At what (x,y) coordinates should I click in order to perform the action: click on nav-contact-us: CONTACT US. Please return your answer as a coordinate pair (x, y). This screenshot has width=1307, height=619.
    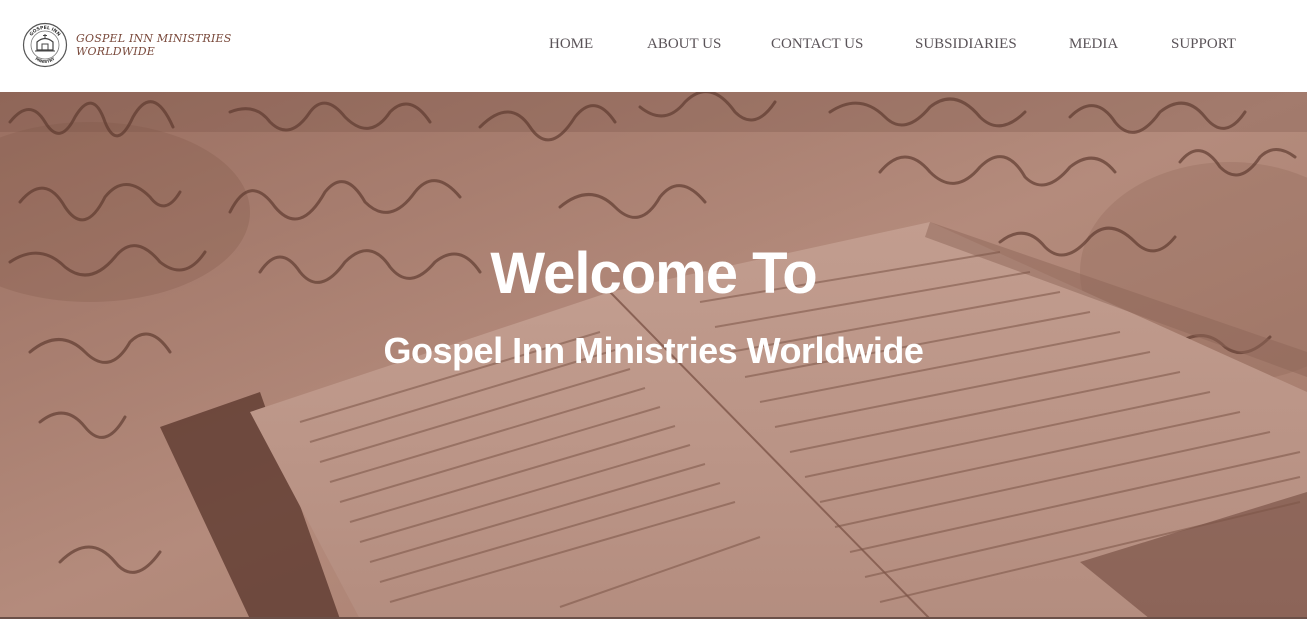
    Looking at the image, I should click on (817, 44).